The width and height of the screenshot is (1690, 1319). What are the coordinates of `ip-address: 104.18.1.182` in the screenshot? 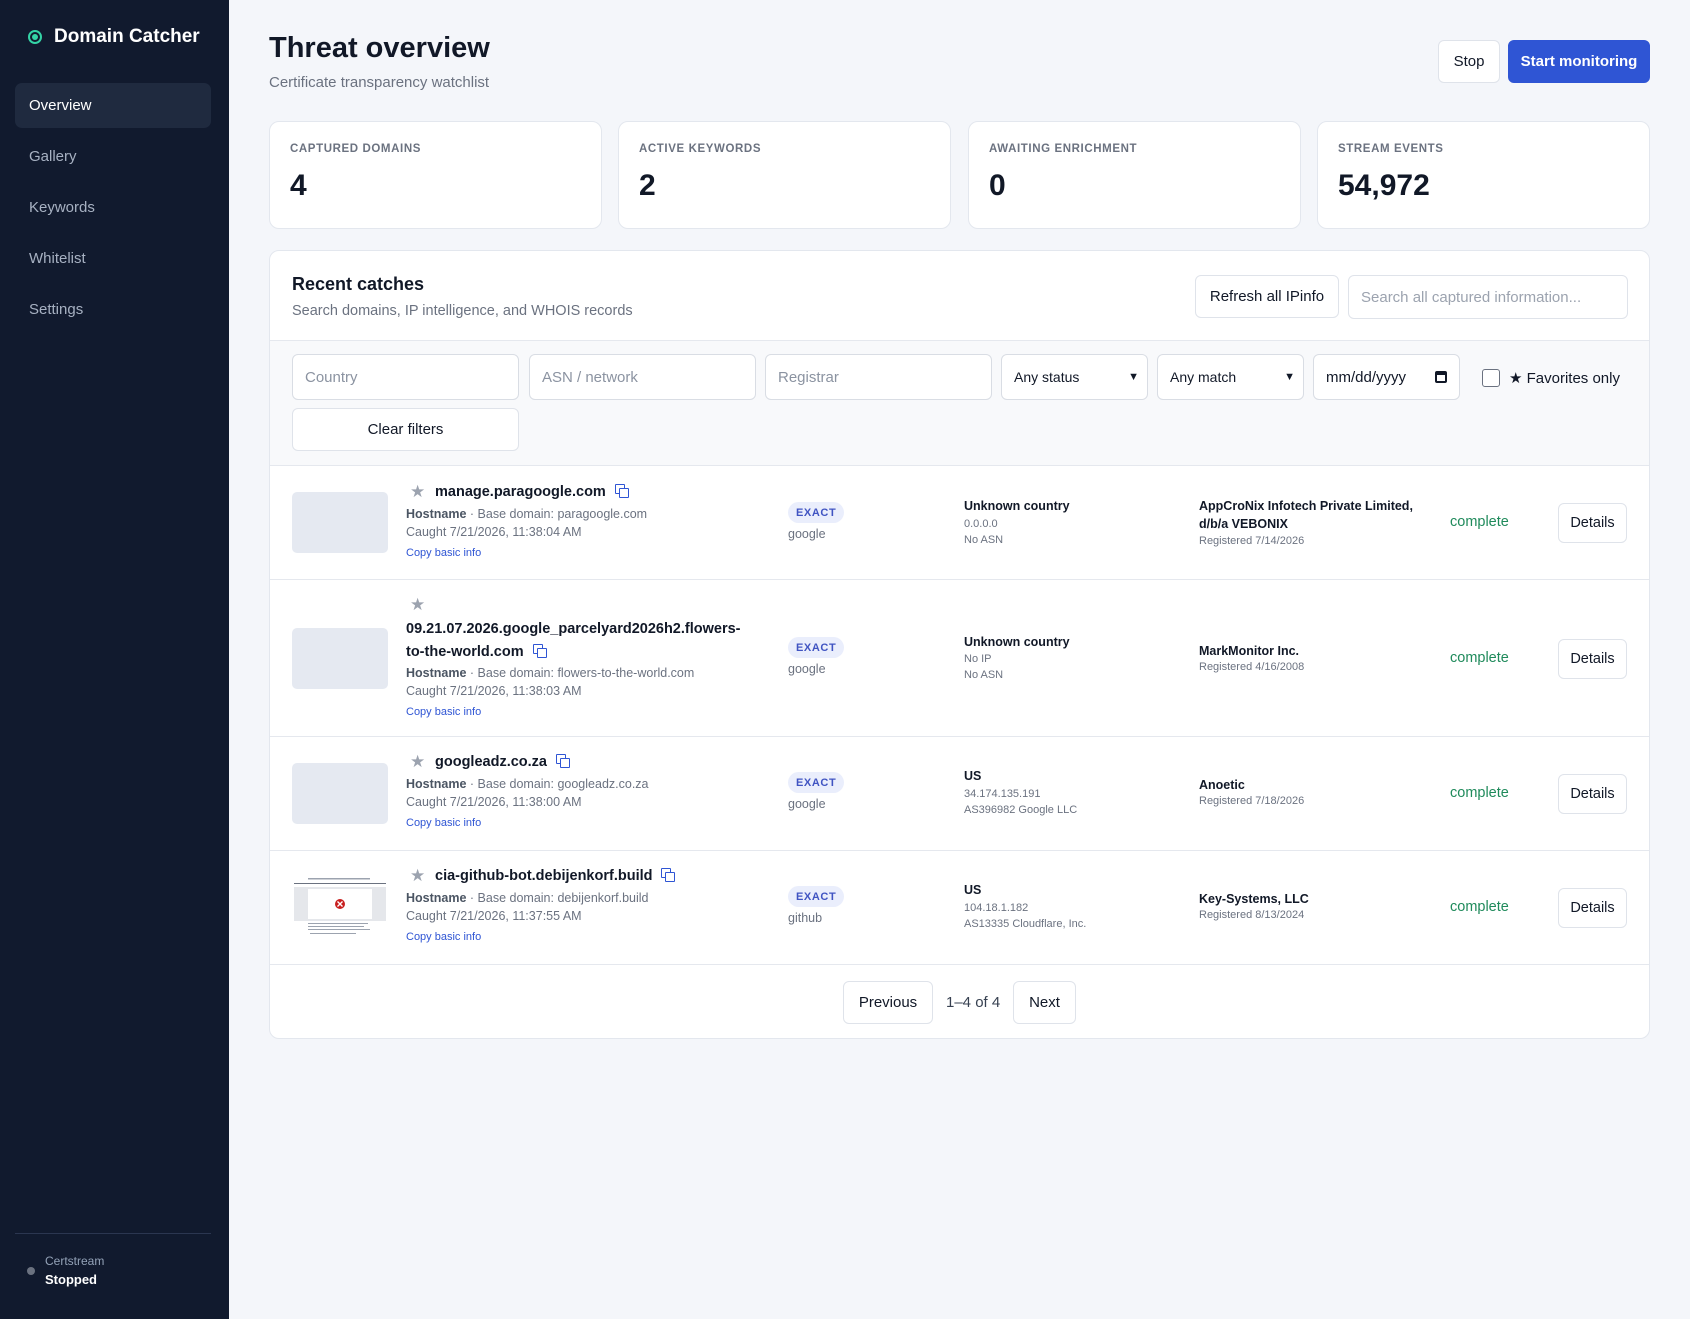 It's located at (996, 908).